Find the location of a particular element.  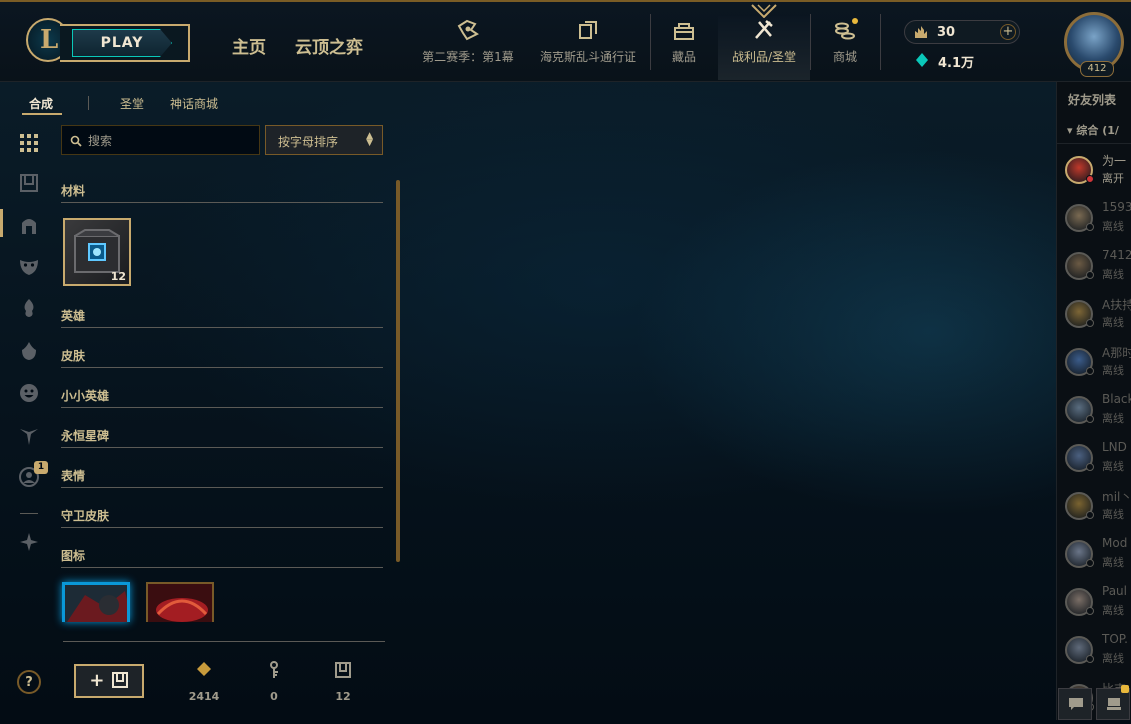

ward-skin-filter-icon is located at coordinates (29, 436).